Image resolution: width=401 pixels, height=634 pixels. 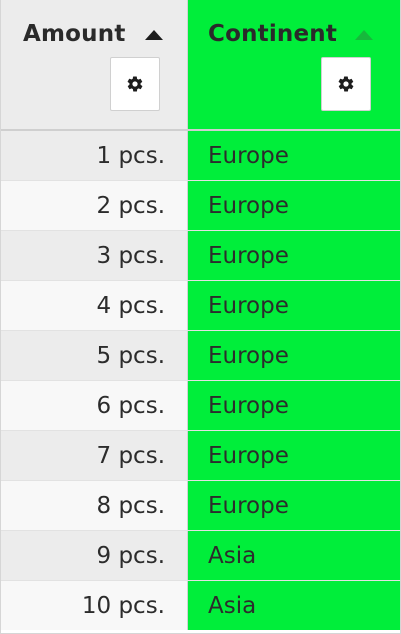 I want to click on cell-amount: 8 pcs., so click(x=94, y=505).